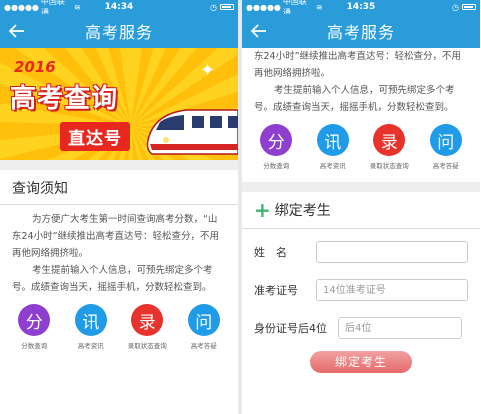  Describe the element at coordinates (192, 132) in the screenshot. I see `train-illustration` at that location.